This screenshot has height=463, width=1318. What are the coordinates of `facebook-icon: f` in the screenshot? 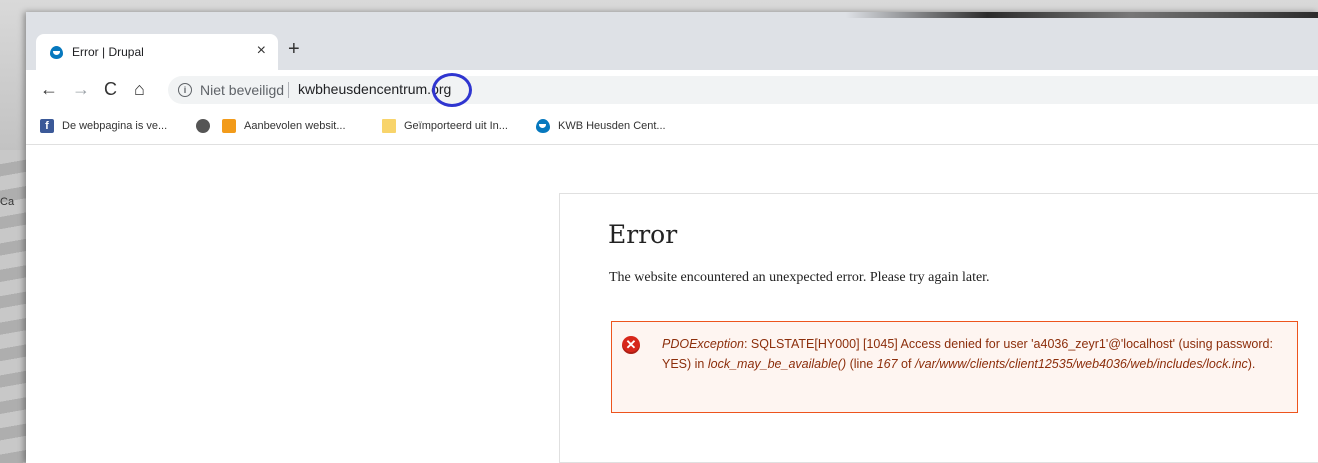 It's located at (47, 126).